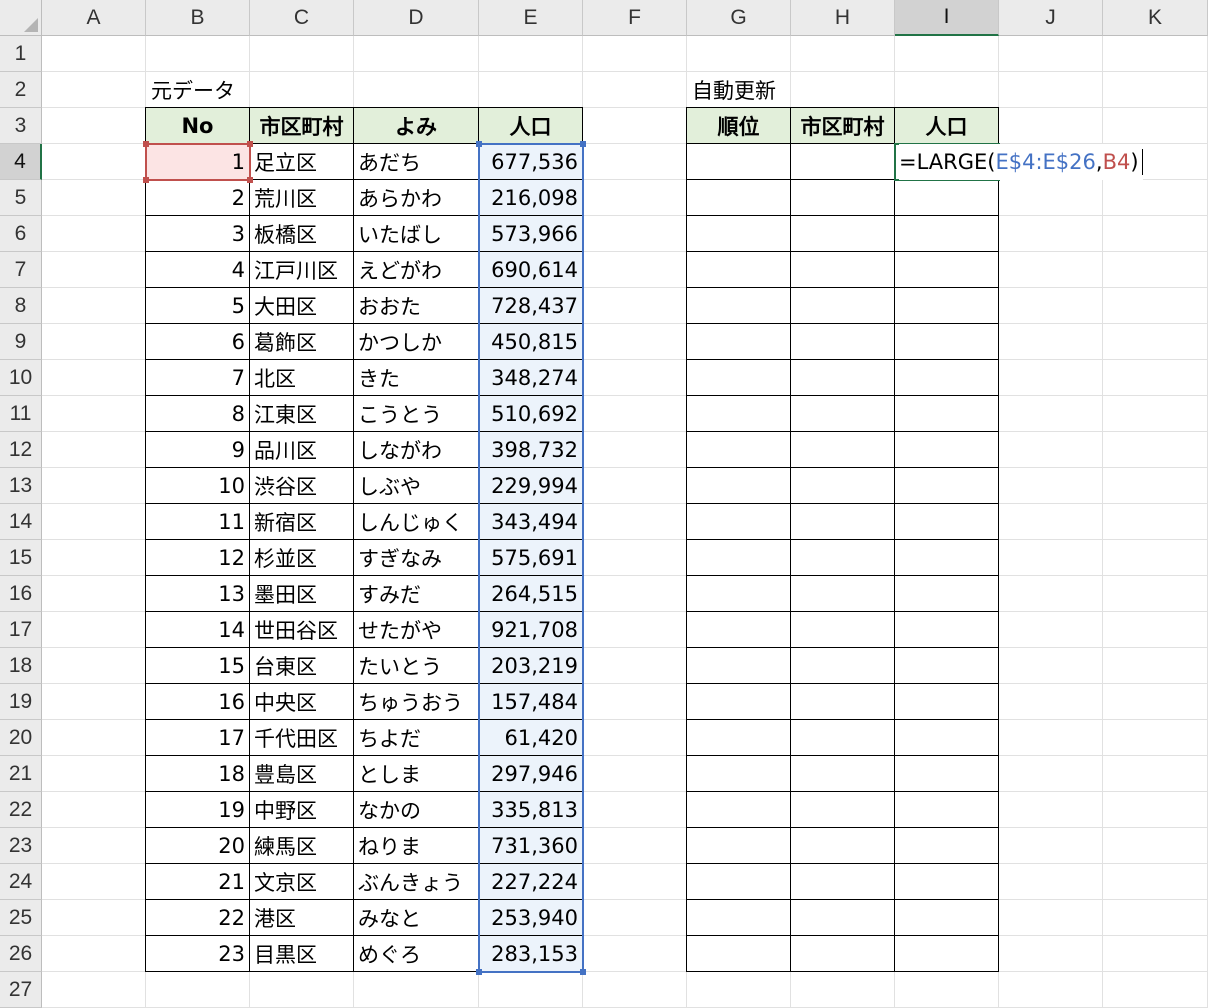 The height and width of the screenshot is (1008, 1208). I want to click on row-header-1: 1, so click(21, 54).